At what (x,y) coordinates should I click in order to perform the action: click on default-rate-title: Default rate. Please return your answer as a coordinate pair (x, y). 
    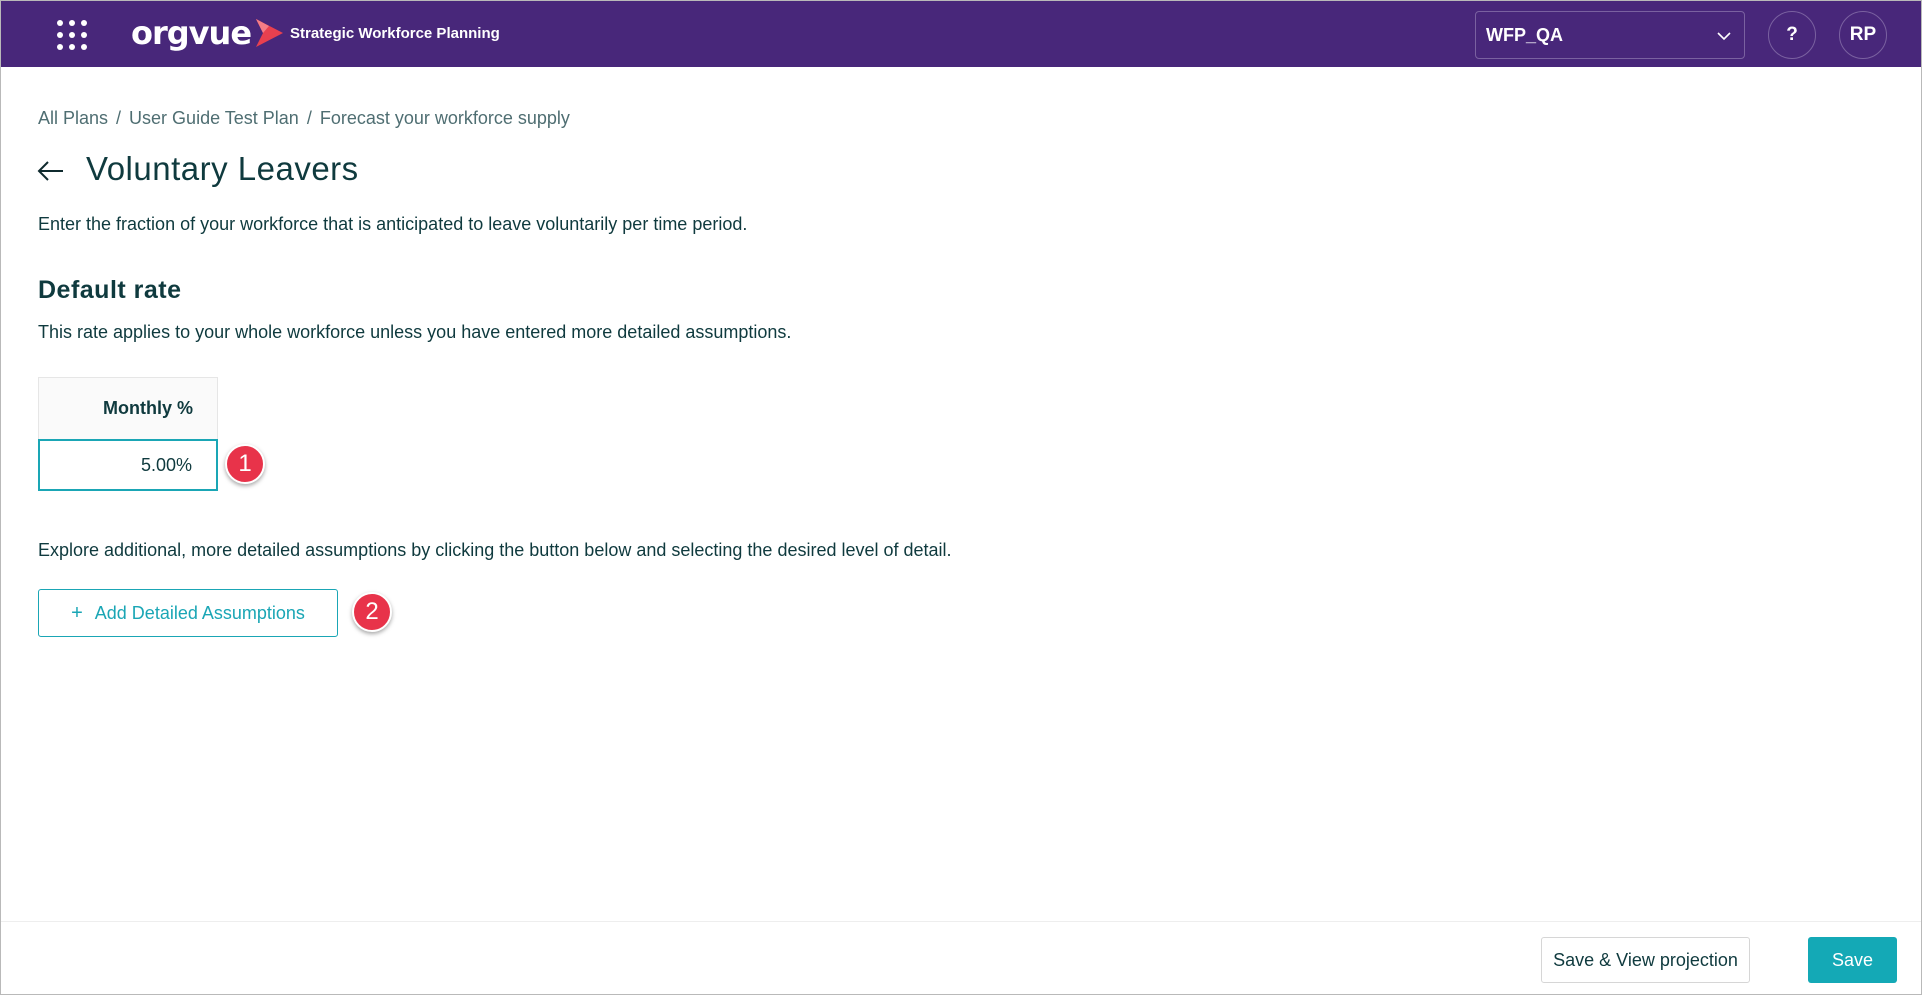
    Looking at the image, I should click on (110, 290).